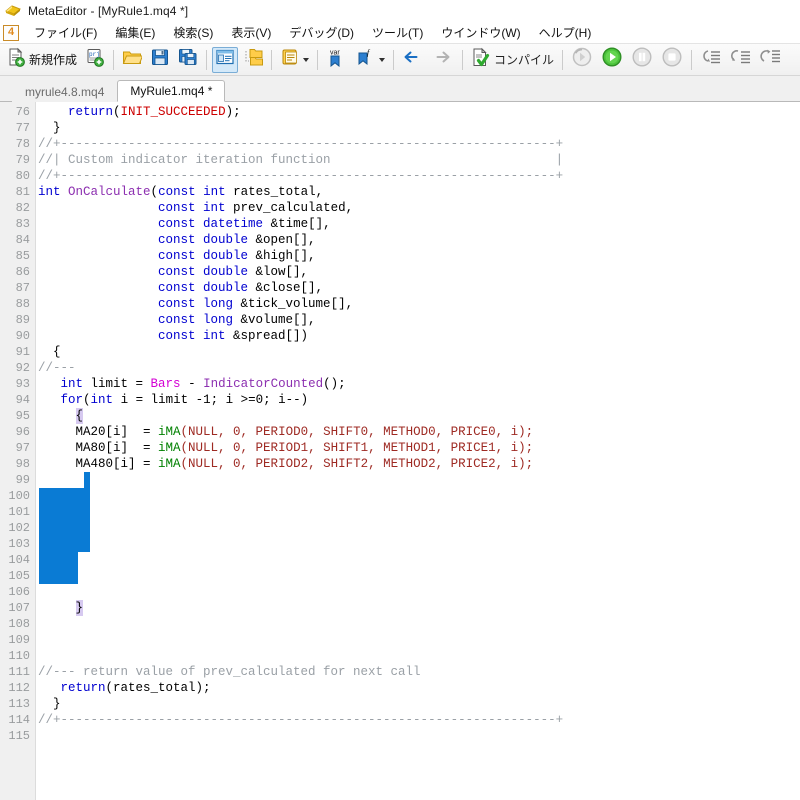 This screenshot has height=800, width=800. What do you see at coordinates (192, 384) in the screenshot?
I see `code-line: int limit = Bars - IndicatorCounted();` at bounding box center [192, 384].